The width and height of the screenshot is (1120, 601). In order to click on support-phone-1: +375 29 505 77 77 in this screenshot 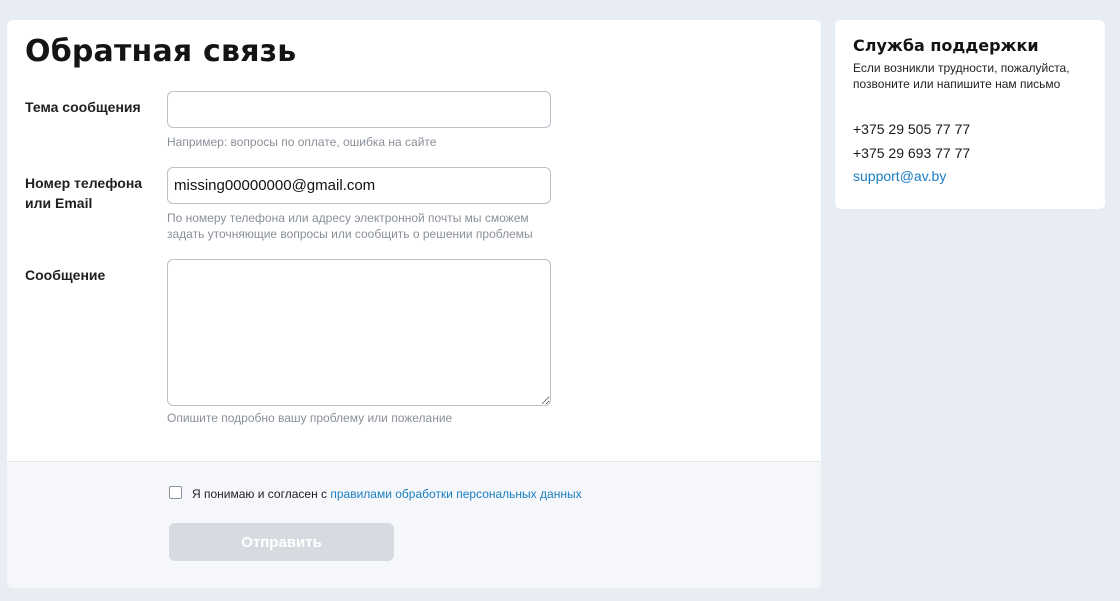, I will do `click(911, 129)`.